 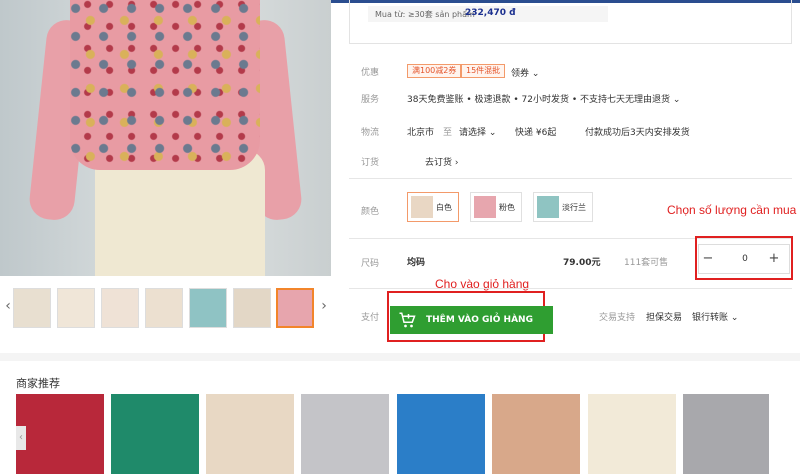 What do you see at coordinates (490, 13) in the screenshot?
I see `moq-price: 232,470 đ` at bounding box center [490, 13].